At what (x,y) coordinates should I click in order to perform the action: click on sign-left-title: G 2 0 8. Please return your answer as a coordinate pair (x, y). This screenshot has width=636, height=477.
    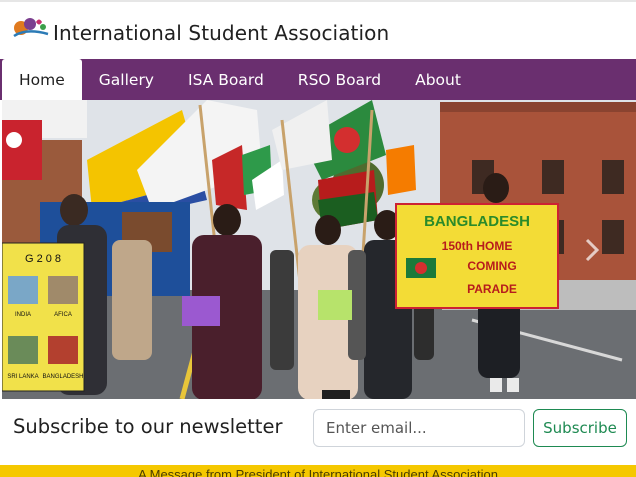
    Looking at the image, I should click on (43, 259).